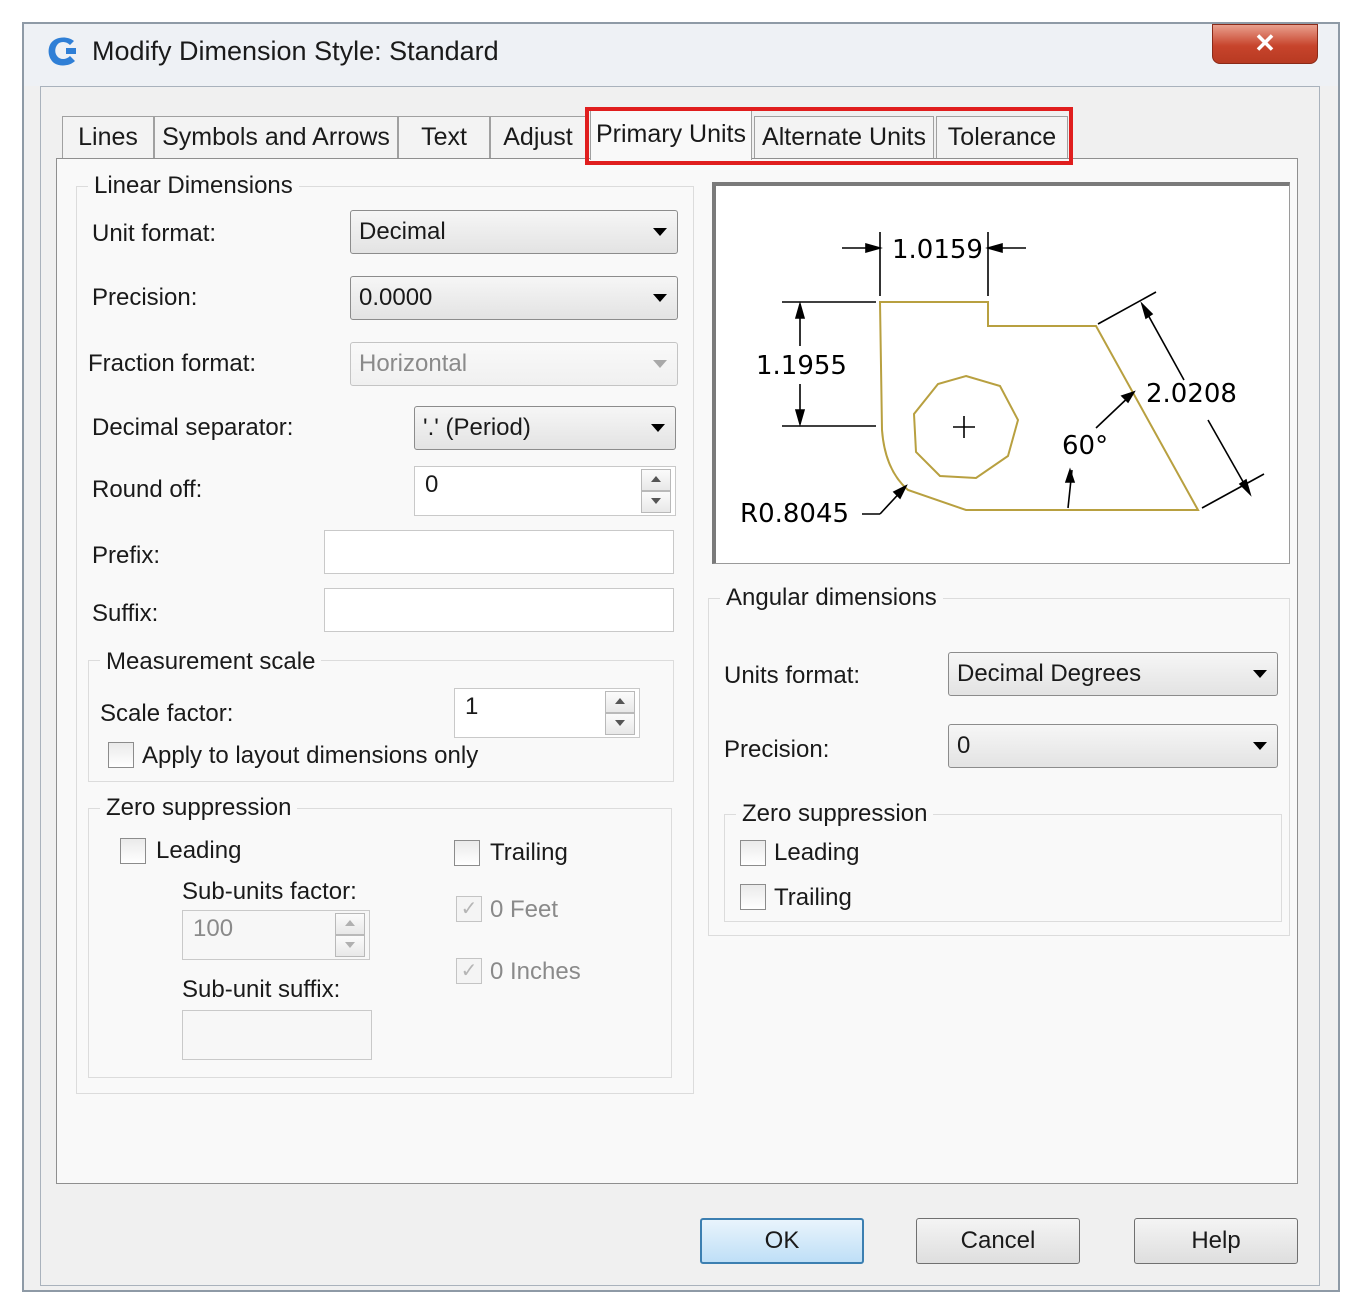  I want to click on zero-feet-label: 0 Feet, so click(524, 909).